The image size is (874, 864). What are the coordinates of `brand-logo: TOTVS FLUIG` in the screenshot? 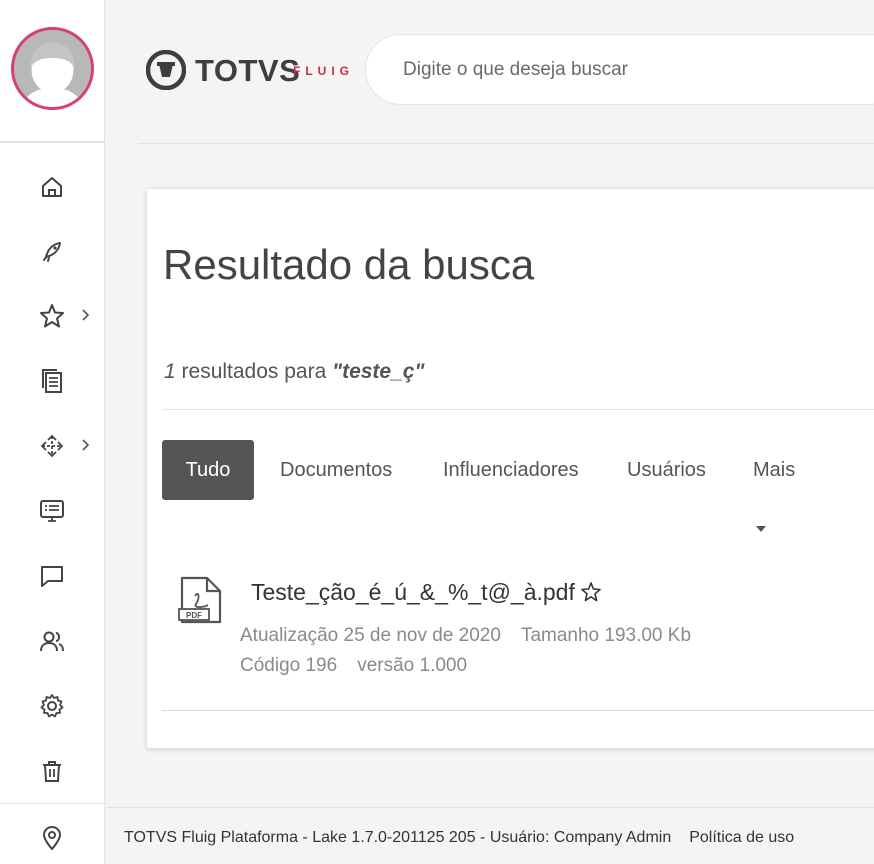 It's located at (253, 70).